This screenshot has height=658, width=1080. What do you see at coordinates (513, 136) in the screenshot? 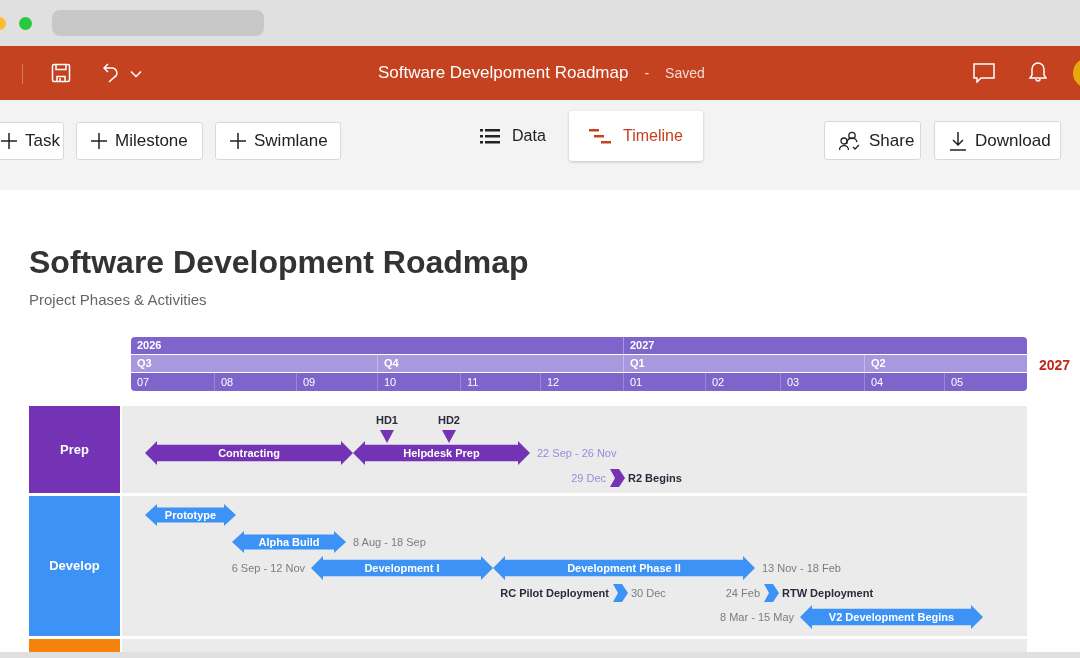
I see `view-tab: Data` at bounding box center [513, 136].